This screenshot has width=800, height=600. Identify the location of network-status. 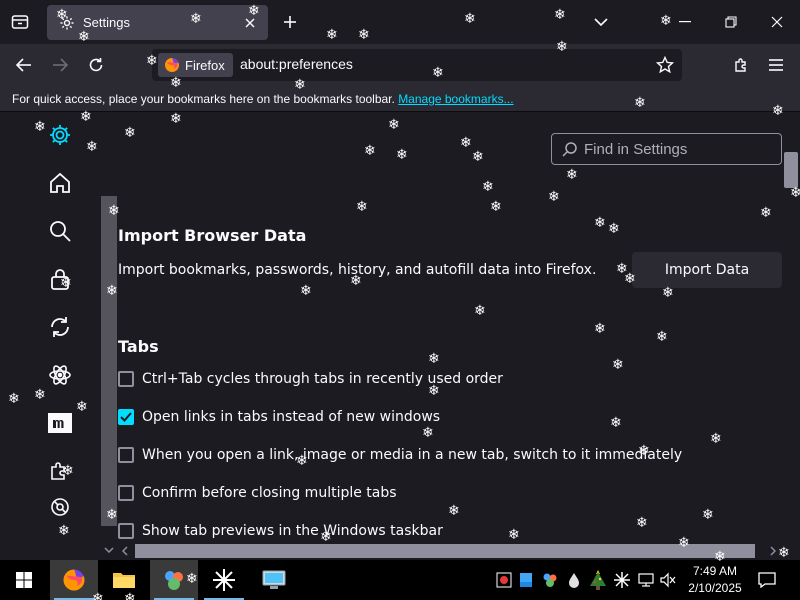
(646, 580).